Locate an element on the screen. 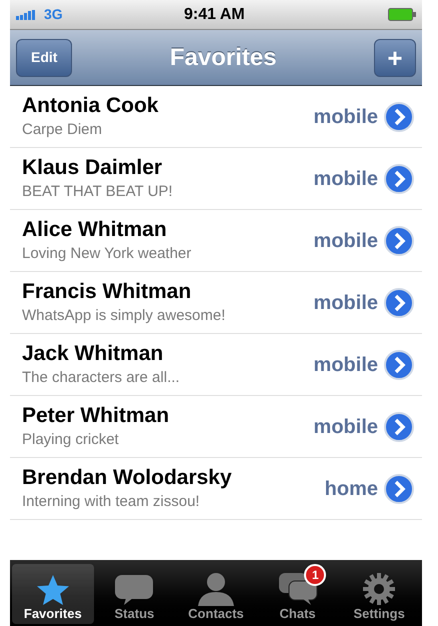 The height and width of the screenshot is (626, 438). network-type: 3G is located at coordinates (54, 14).